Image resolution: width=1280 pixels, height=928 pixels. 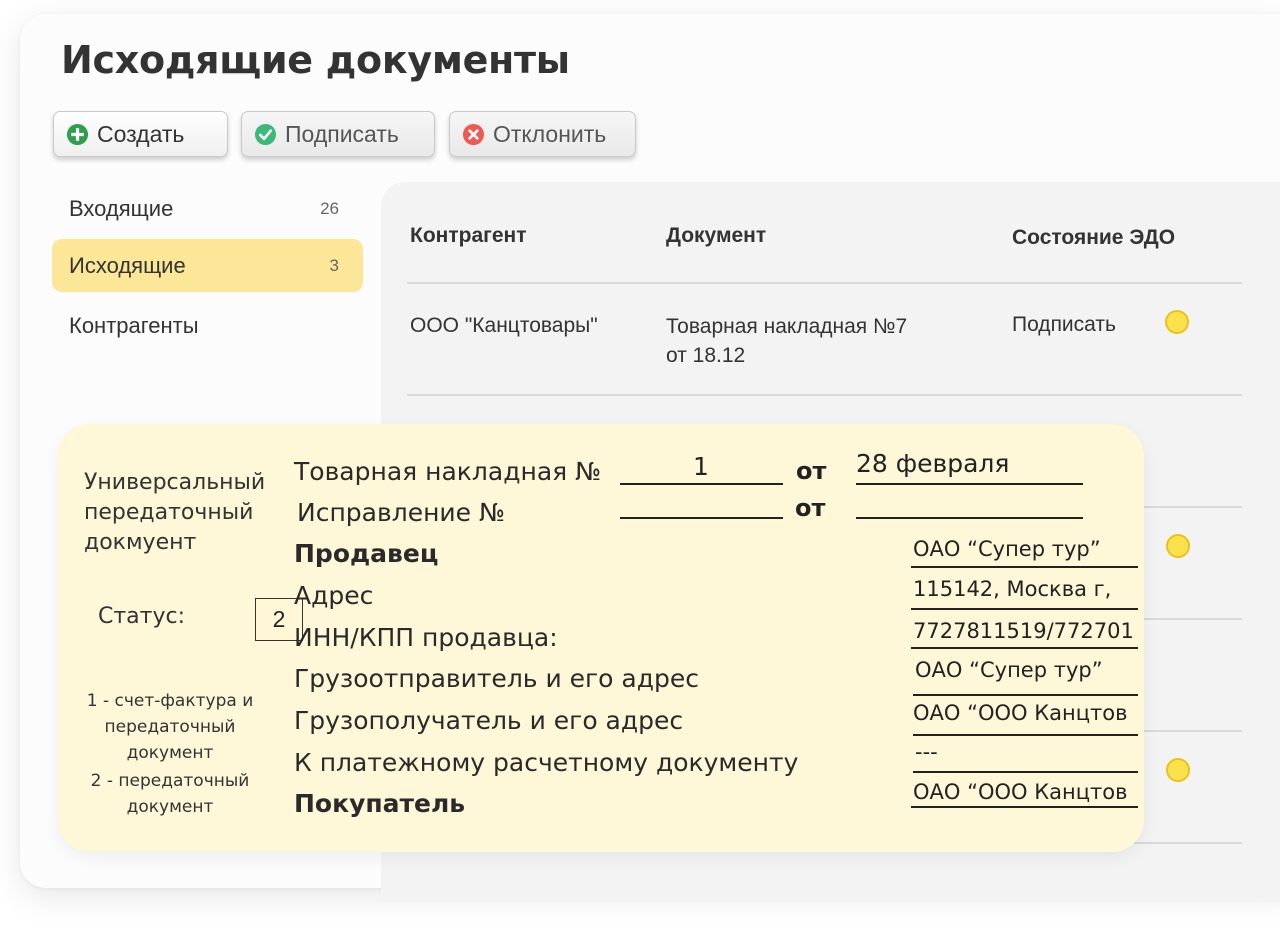 What do you see at coordinates (329, 208) in the screenshot?
I see `sidebar-item-count: 26` at bounding box center [329, 208].